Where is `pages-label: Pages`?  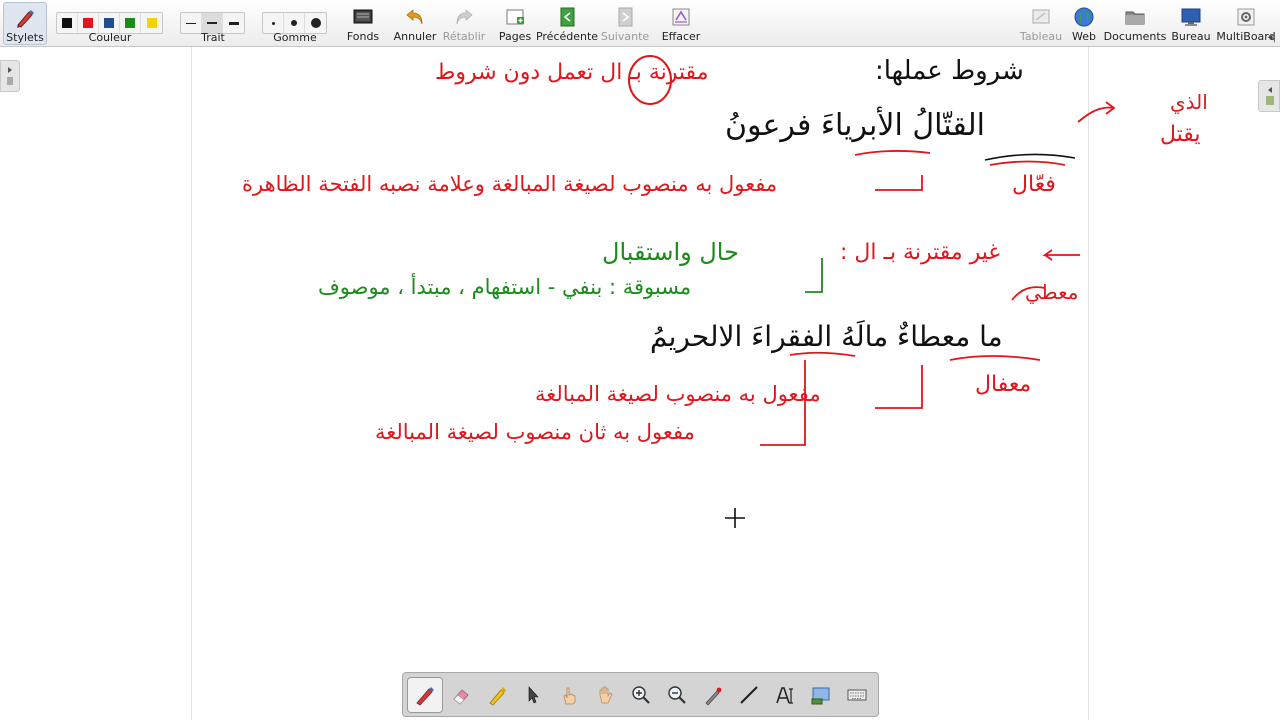
pages-label: Pages is located at coordinates (515, 36).